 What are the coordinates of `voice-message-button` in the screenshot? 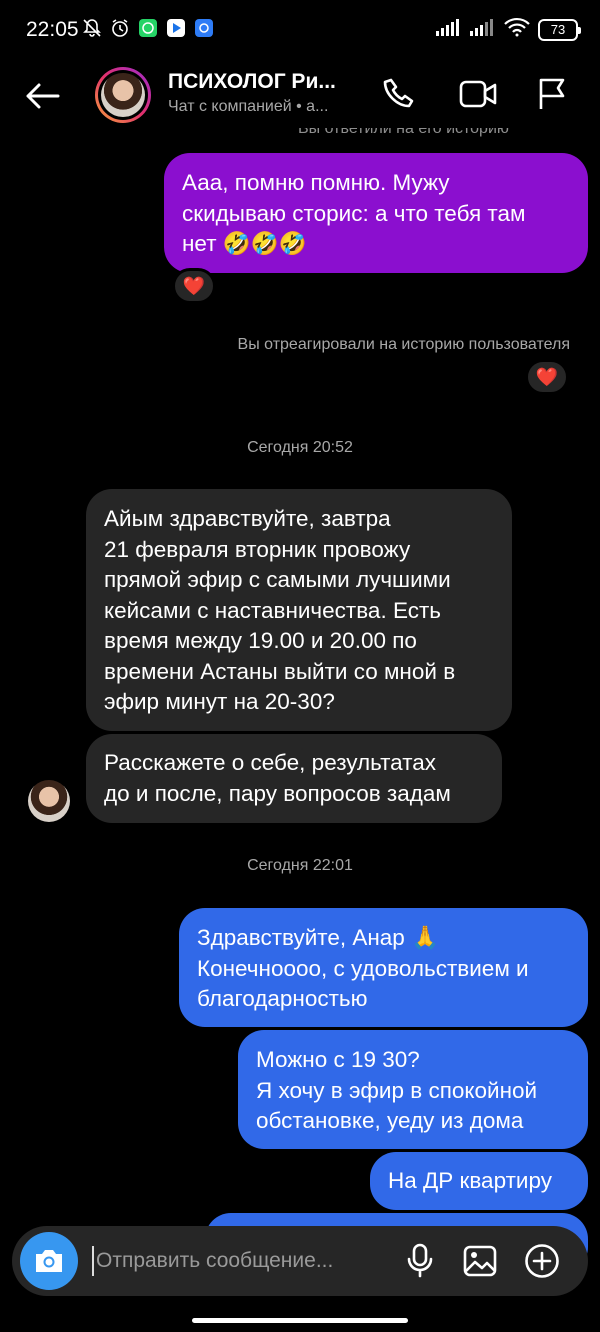 It's located at (420, 1261).